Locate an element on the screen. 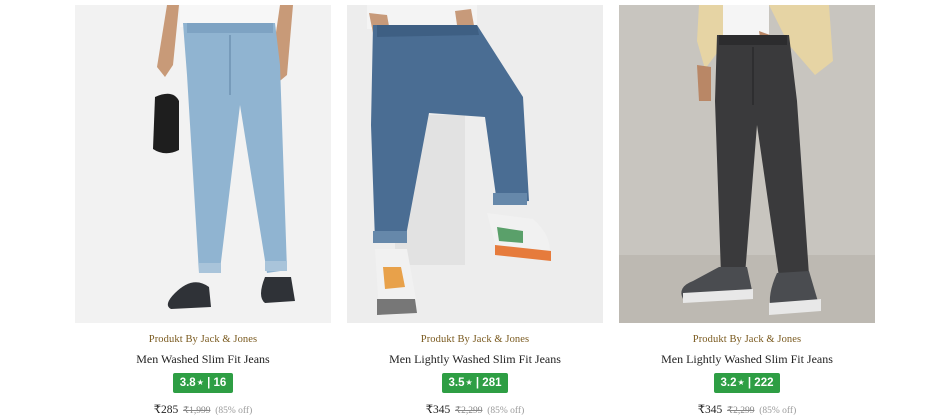 The width and height of the screenshot is (951, 416). rating-count: 222 is located at coordinates (764, 383).